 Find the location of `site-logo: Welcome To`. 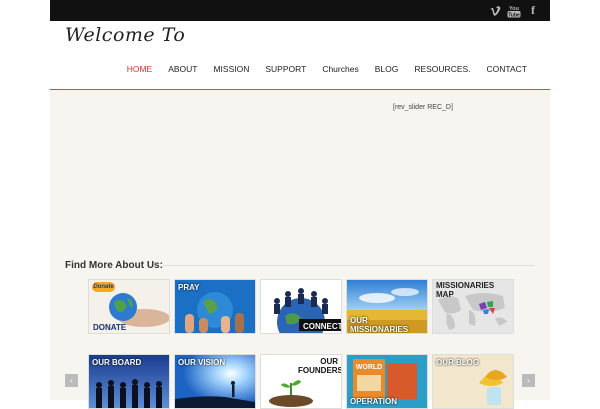

site-logo: Welcome To is located at coordinates (125, 35).